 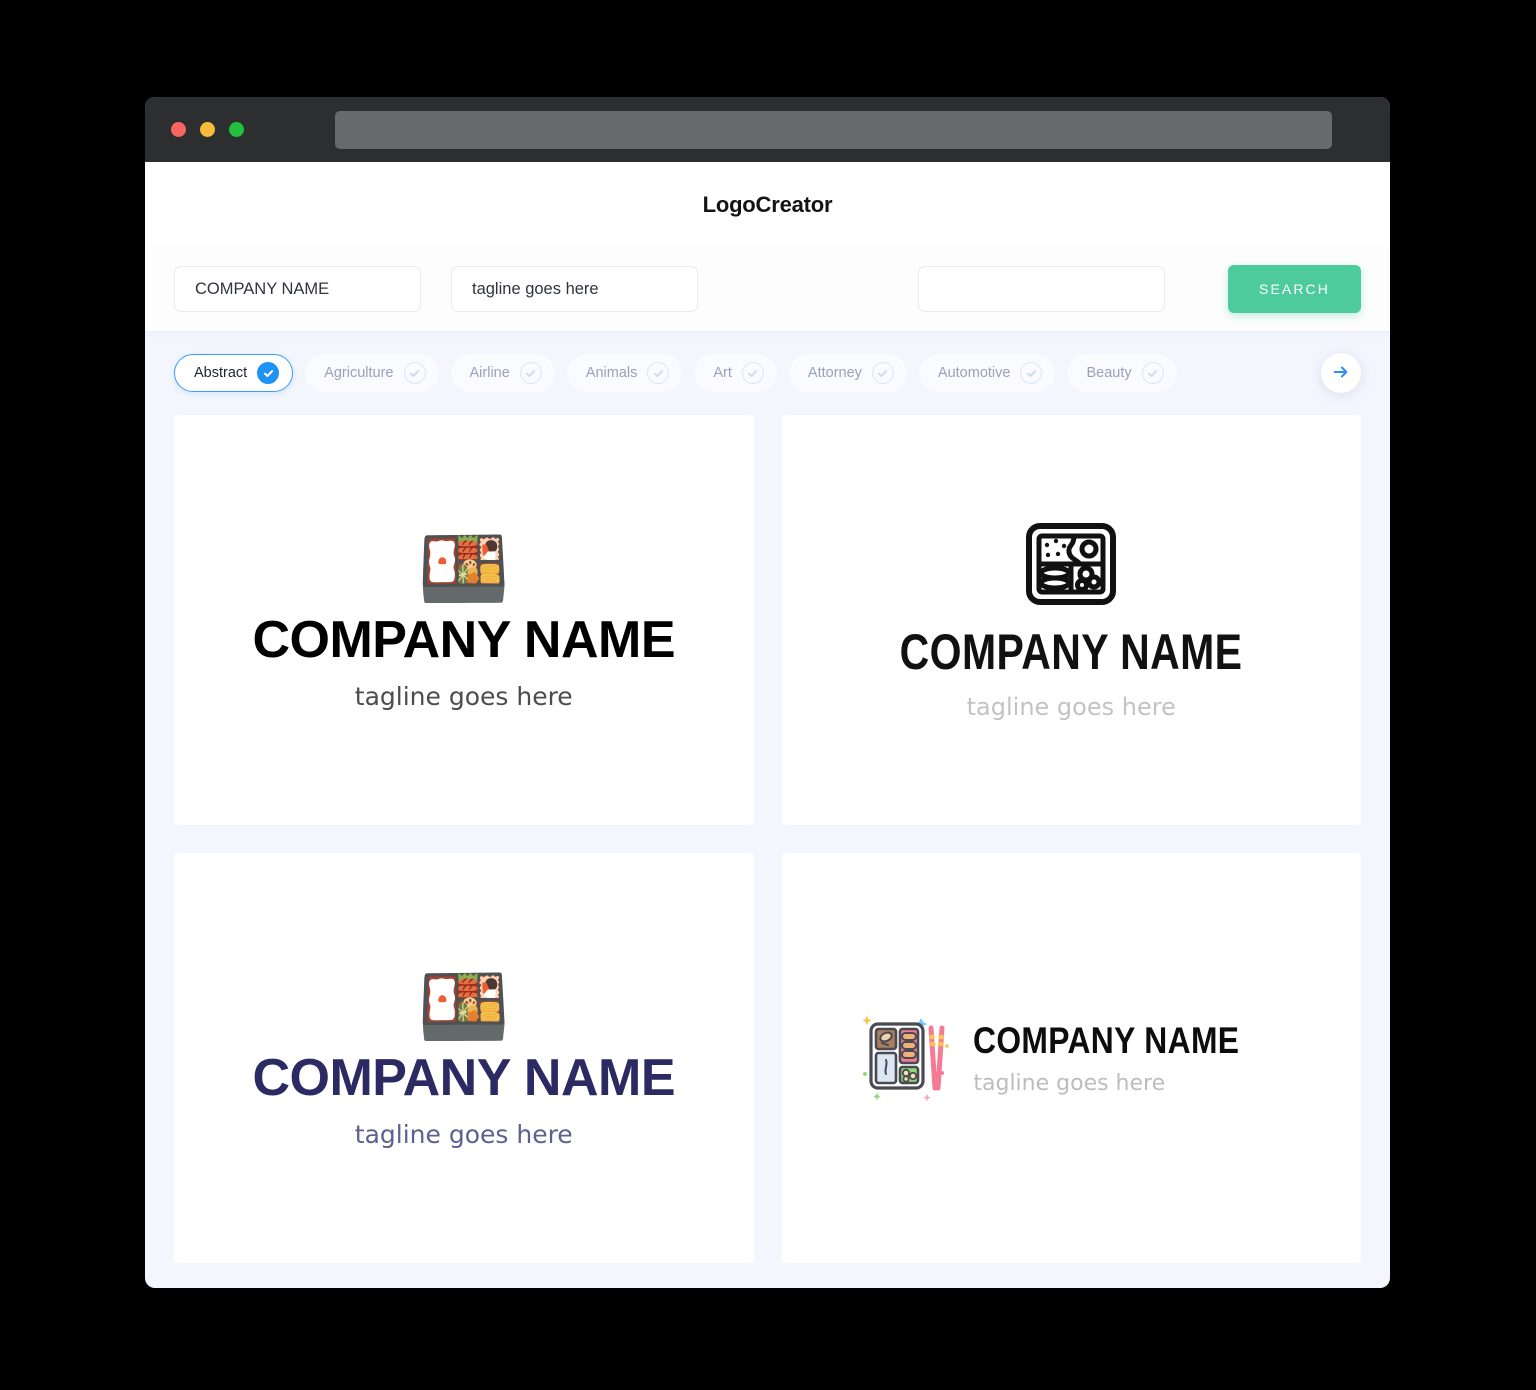 What do you see at coordinates (905, 1058) in the screenshot?
I see `bento-box-chopsticks-color-icon` at bounding box center [905, 1058].